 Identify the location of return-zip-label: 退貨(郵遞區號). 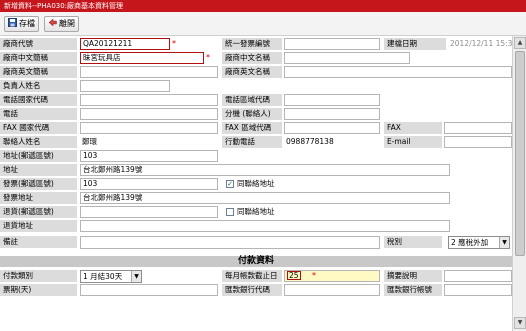
(38, 212).